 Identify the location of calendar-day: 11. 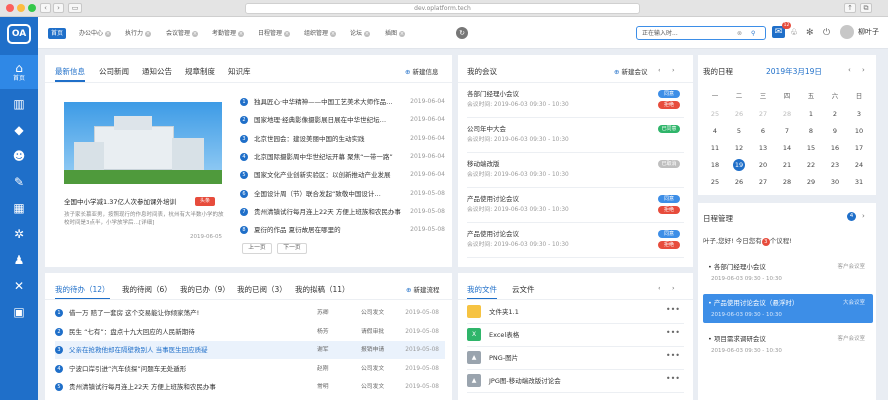
(715, 148).